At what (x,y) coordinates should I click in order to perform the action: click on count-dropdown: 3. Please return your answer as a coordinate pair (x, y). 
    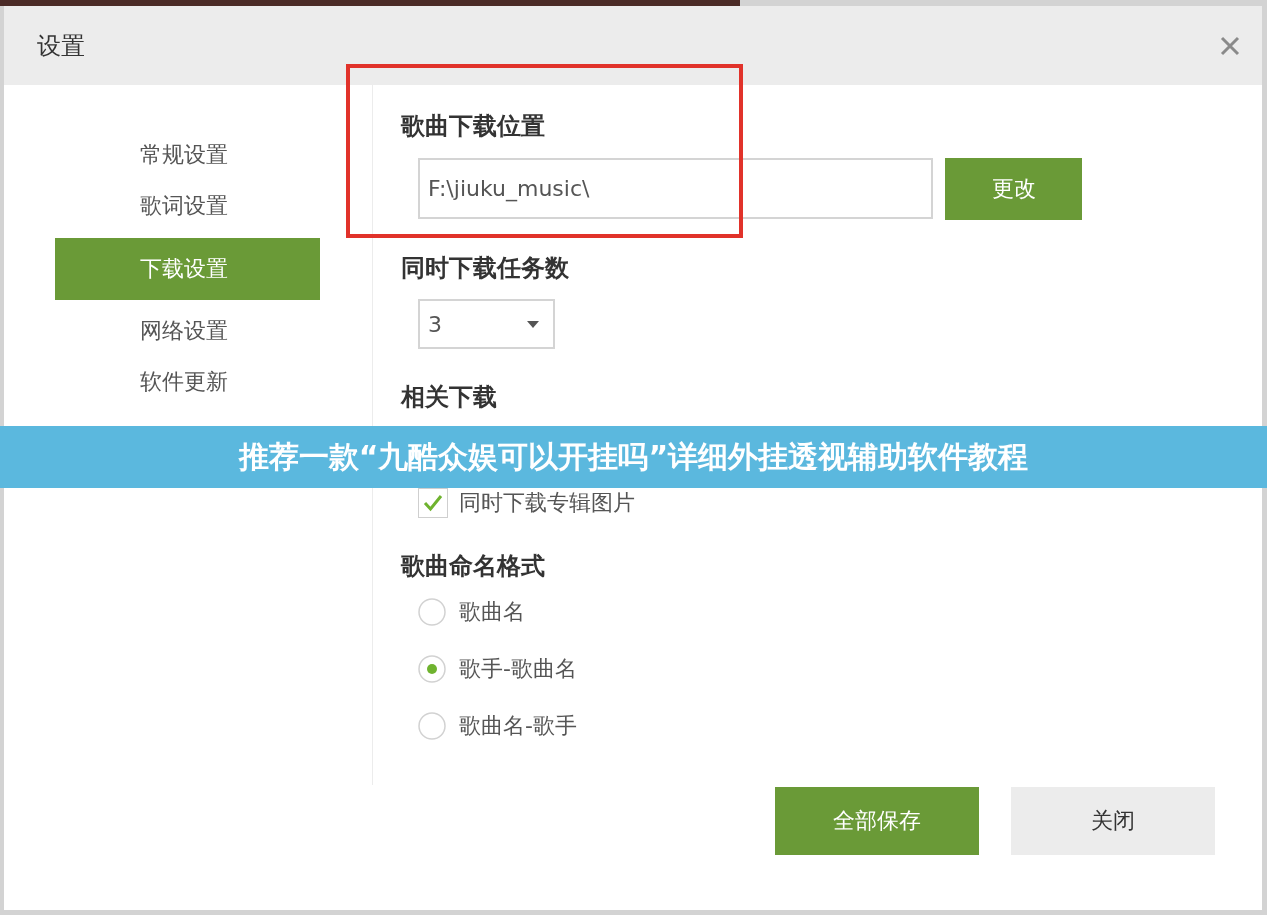
    Looking at the image, I should click on (486, 324).